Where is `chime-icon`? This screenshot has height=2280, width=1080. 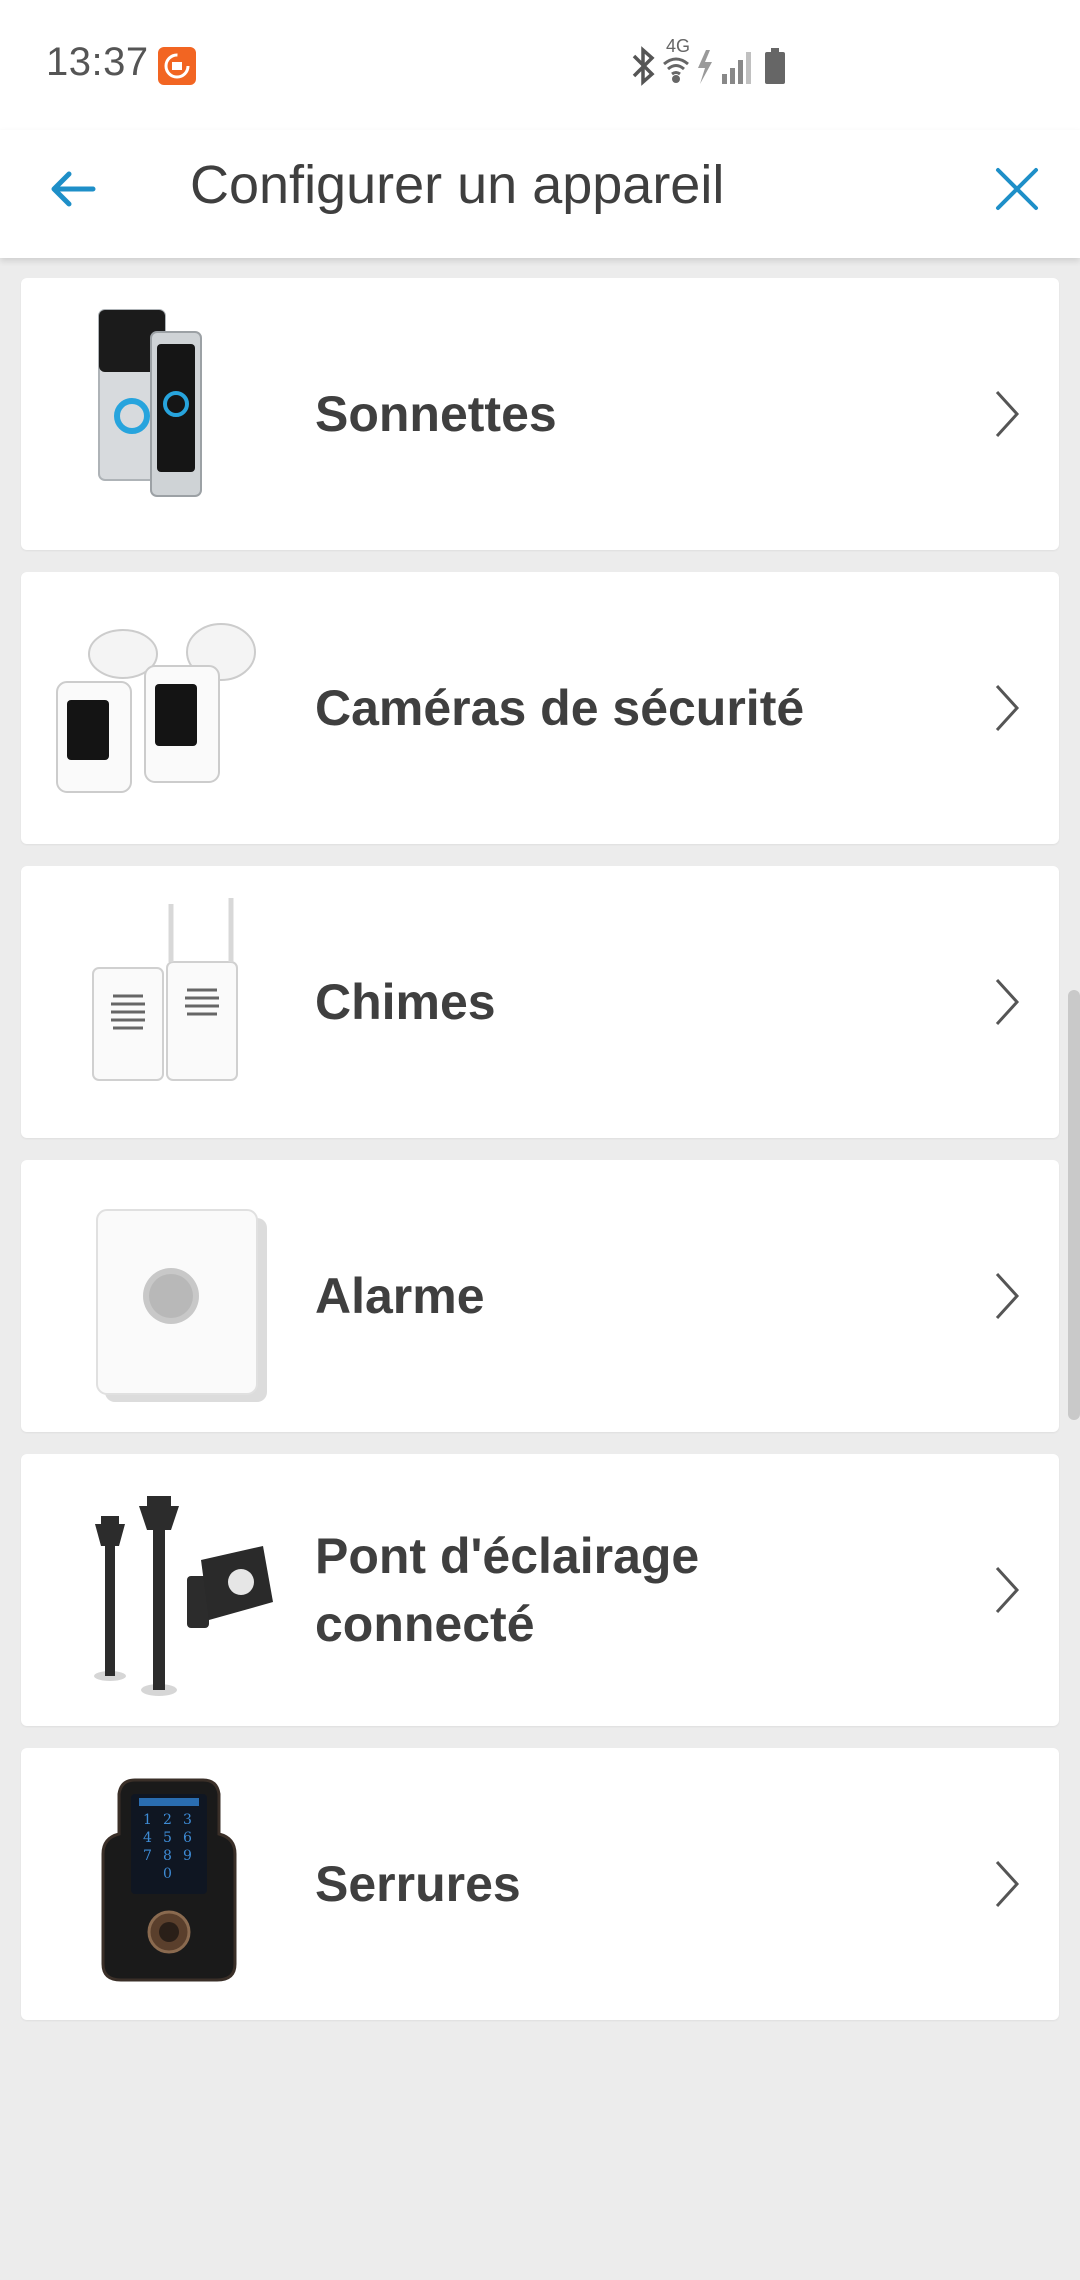
chime-icon is located at coordinates (161, 1002).